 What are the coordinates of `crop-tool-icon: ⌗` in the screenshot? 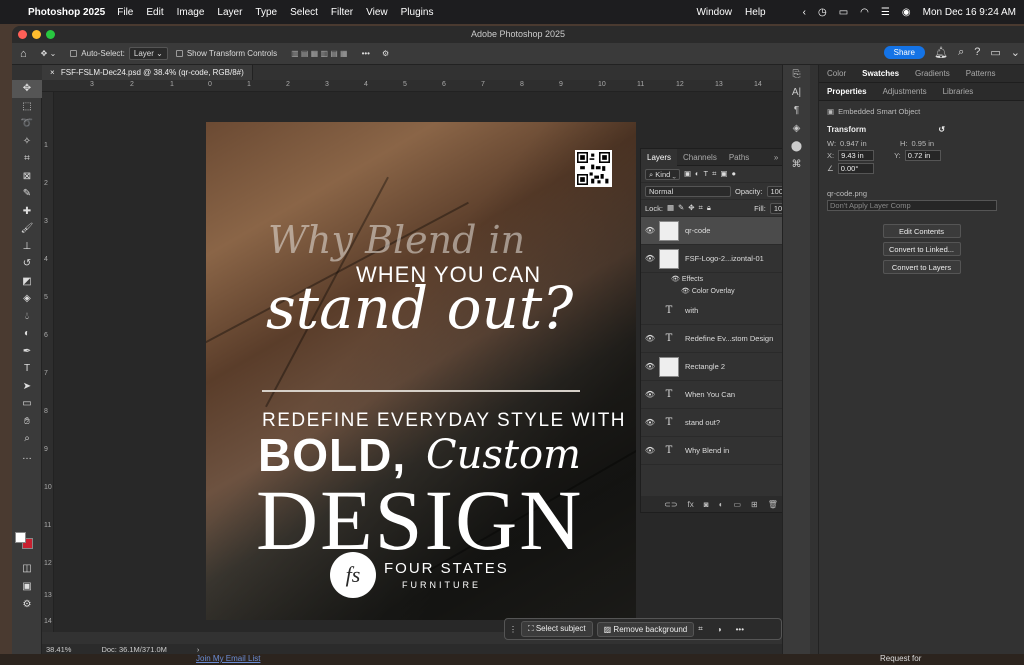 It's located at (27, 159).